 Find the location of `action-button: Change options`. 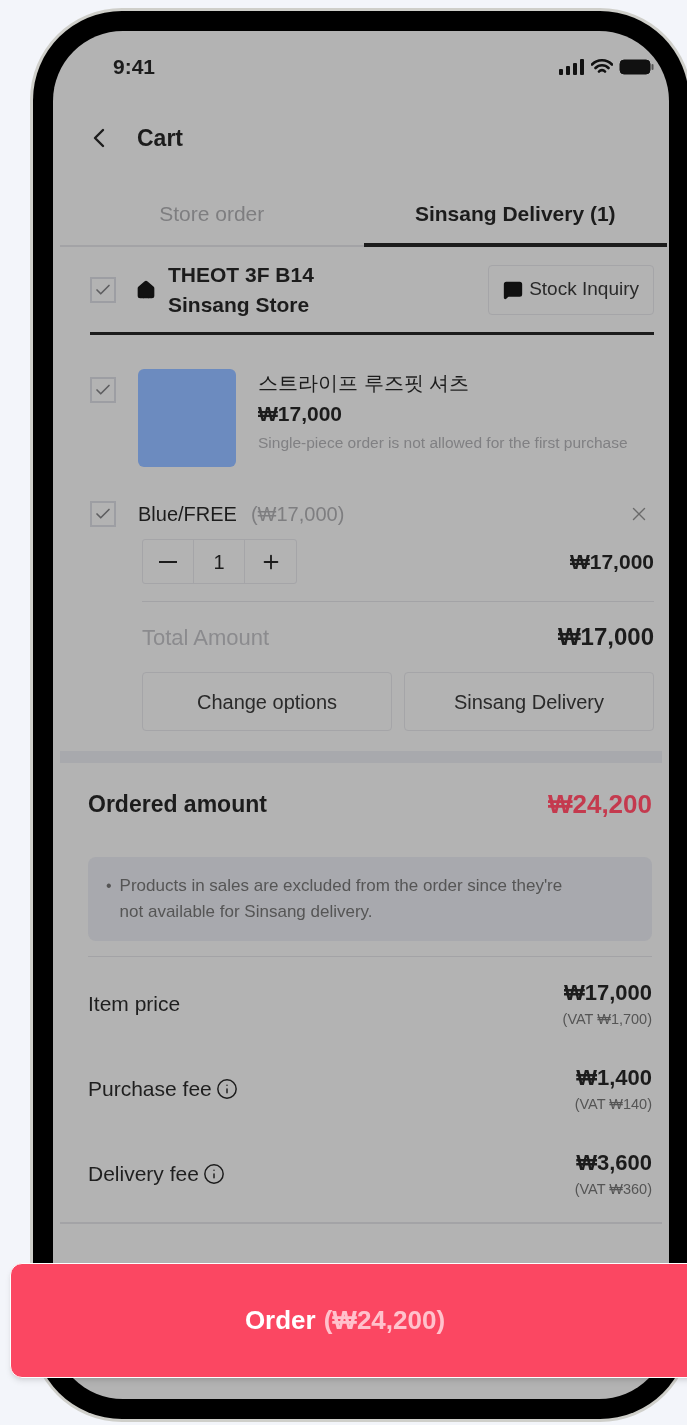

action-button: Change options is located at coordinates (267, 701).